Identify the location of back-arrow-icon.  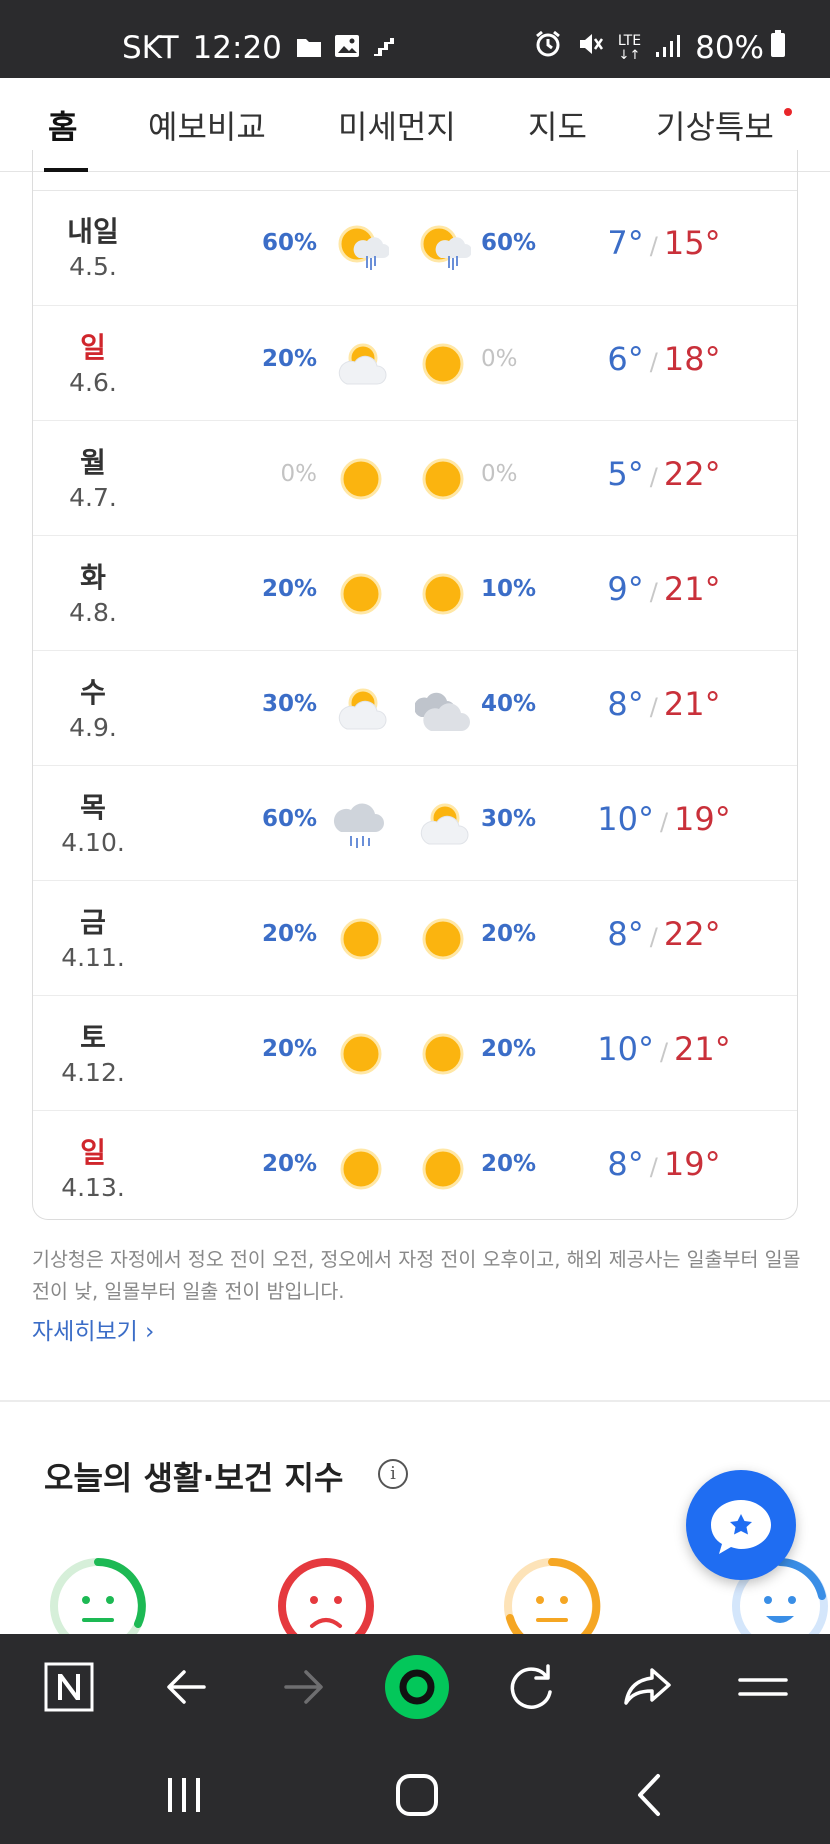
(187, 1687).